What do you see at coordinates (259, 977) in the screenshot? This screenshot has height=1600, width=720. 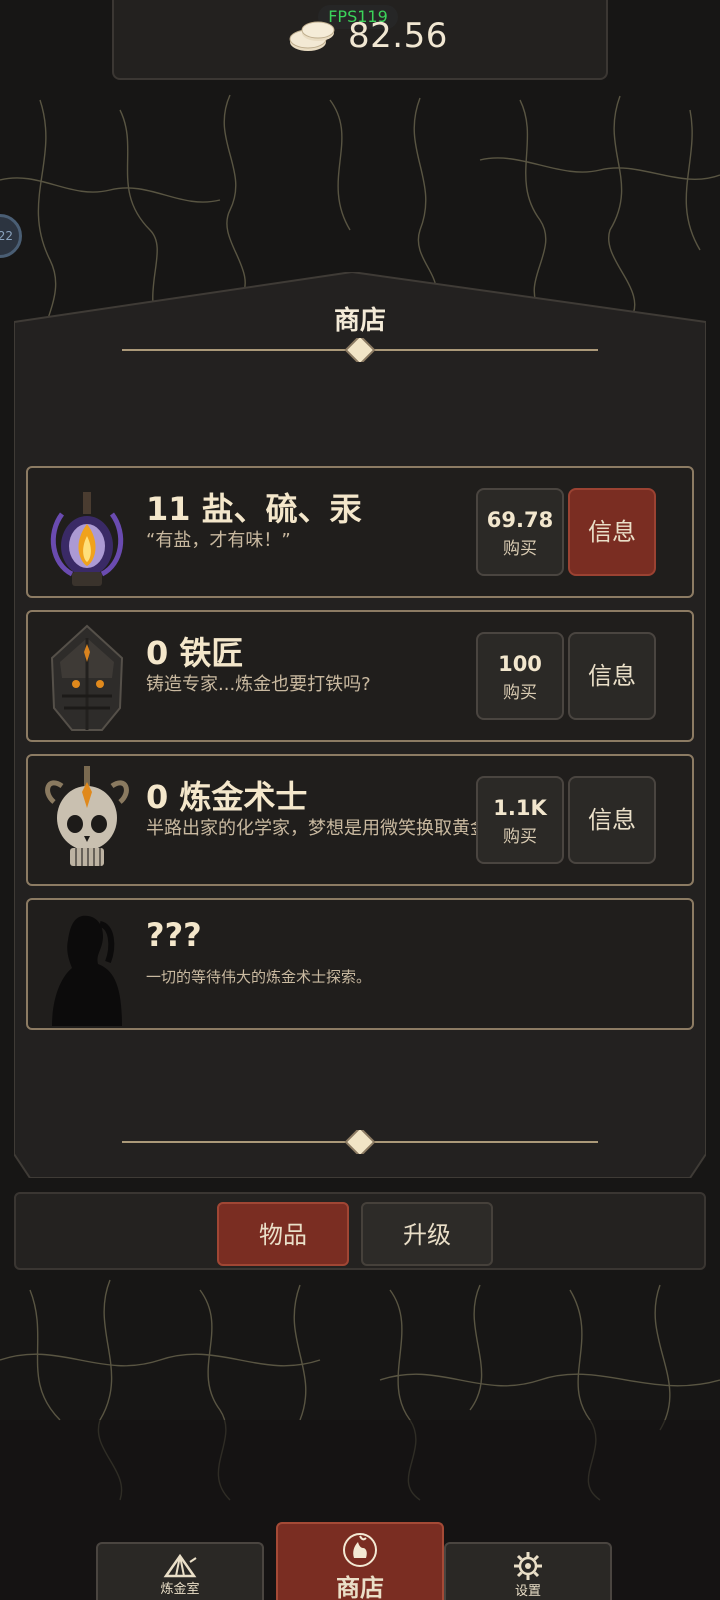 I see `item-description: 一切的等待伟大的炼金术士探索。` at bounding box center [259, 977].